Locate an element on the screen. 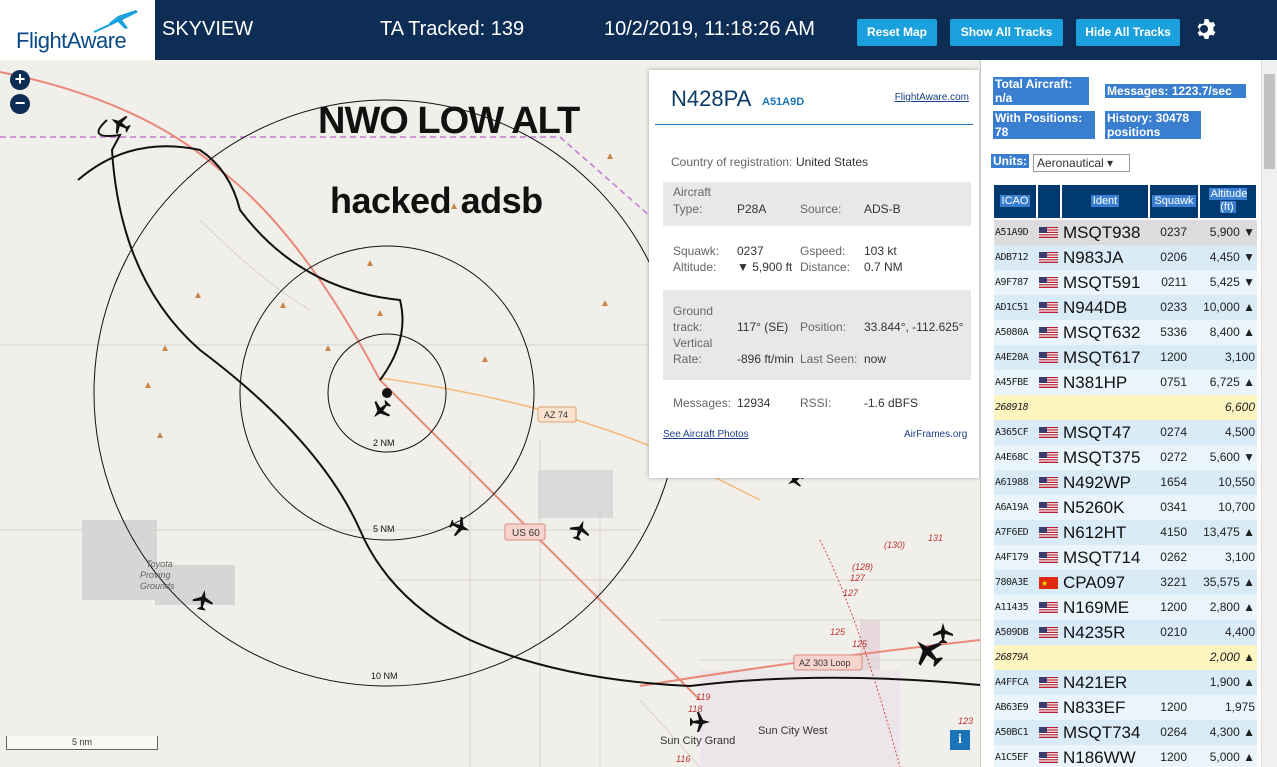 Image resolution: width=1277 pixels, height=767 pixels. with-positions-stat: With Positions: 78 is located at coordinates (1044, 125).